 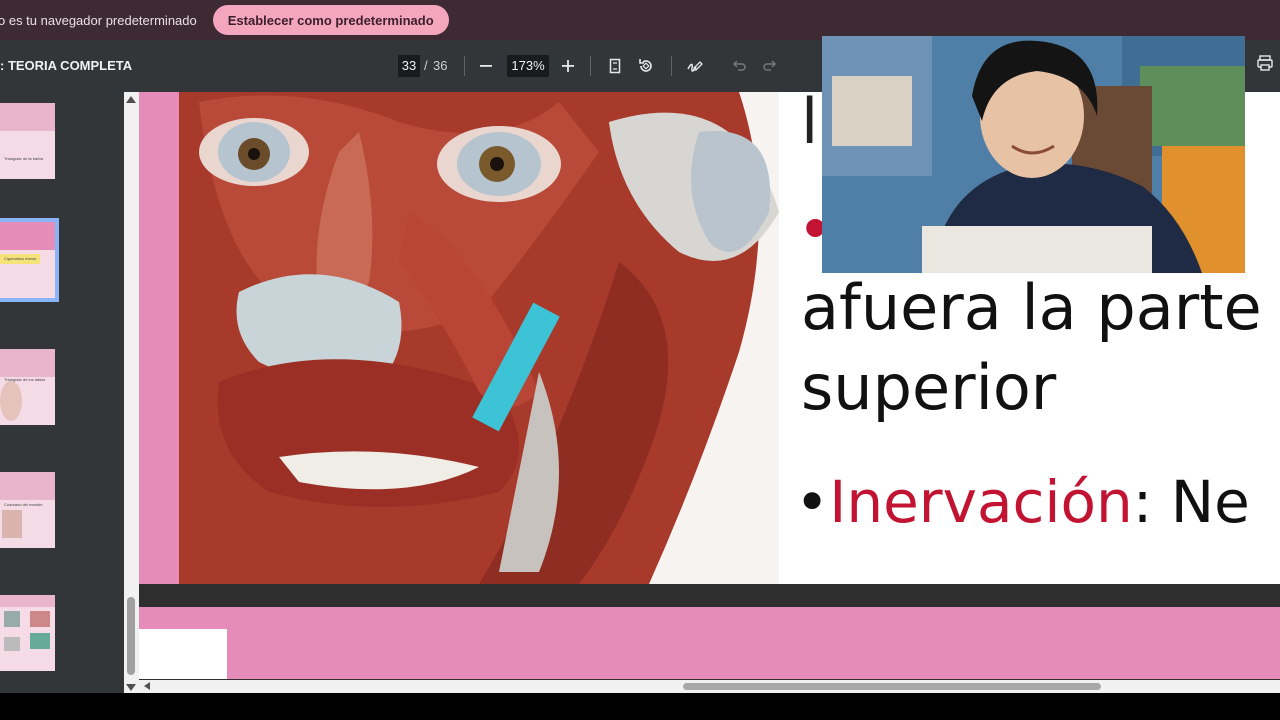 What do you see at coordinates (131, 392) in the screenshot?
I see `sidebar-scrollbar` at bounding box center [131, 392].